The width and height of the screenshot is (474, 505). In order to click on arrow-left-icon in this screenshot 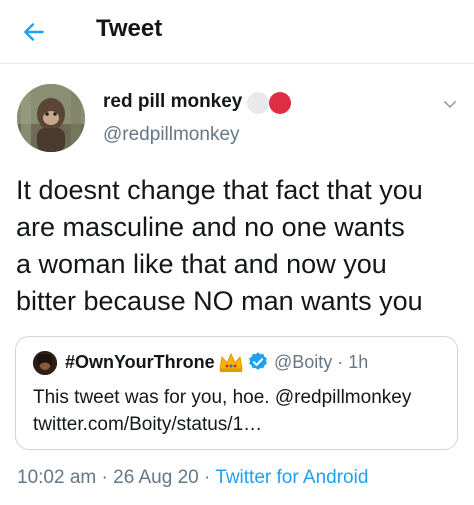, I will do `click(34, 32)`.